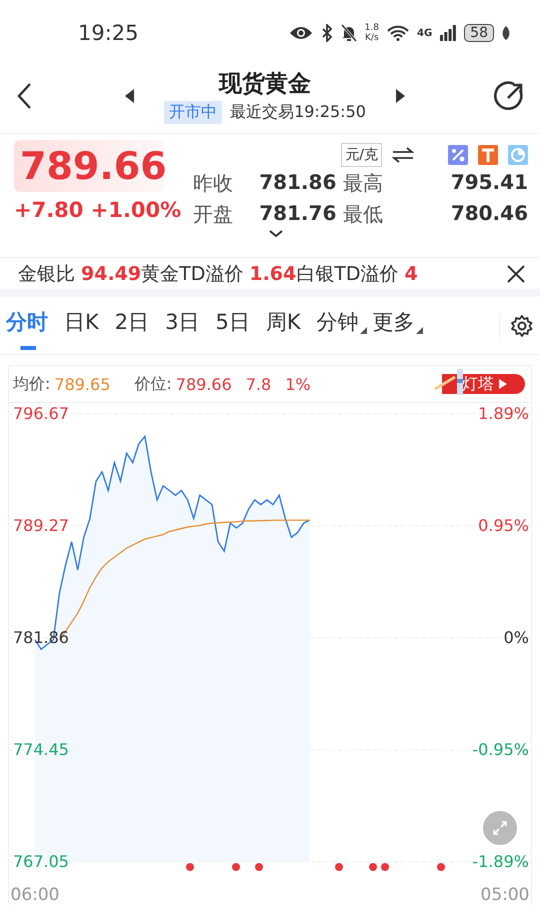 Image resolution: width=540 pixels, height=914 pixels. I want to click on ticker-value: 94.49, so click(111, 273).